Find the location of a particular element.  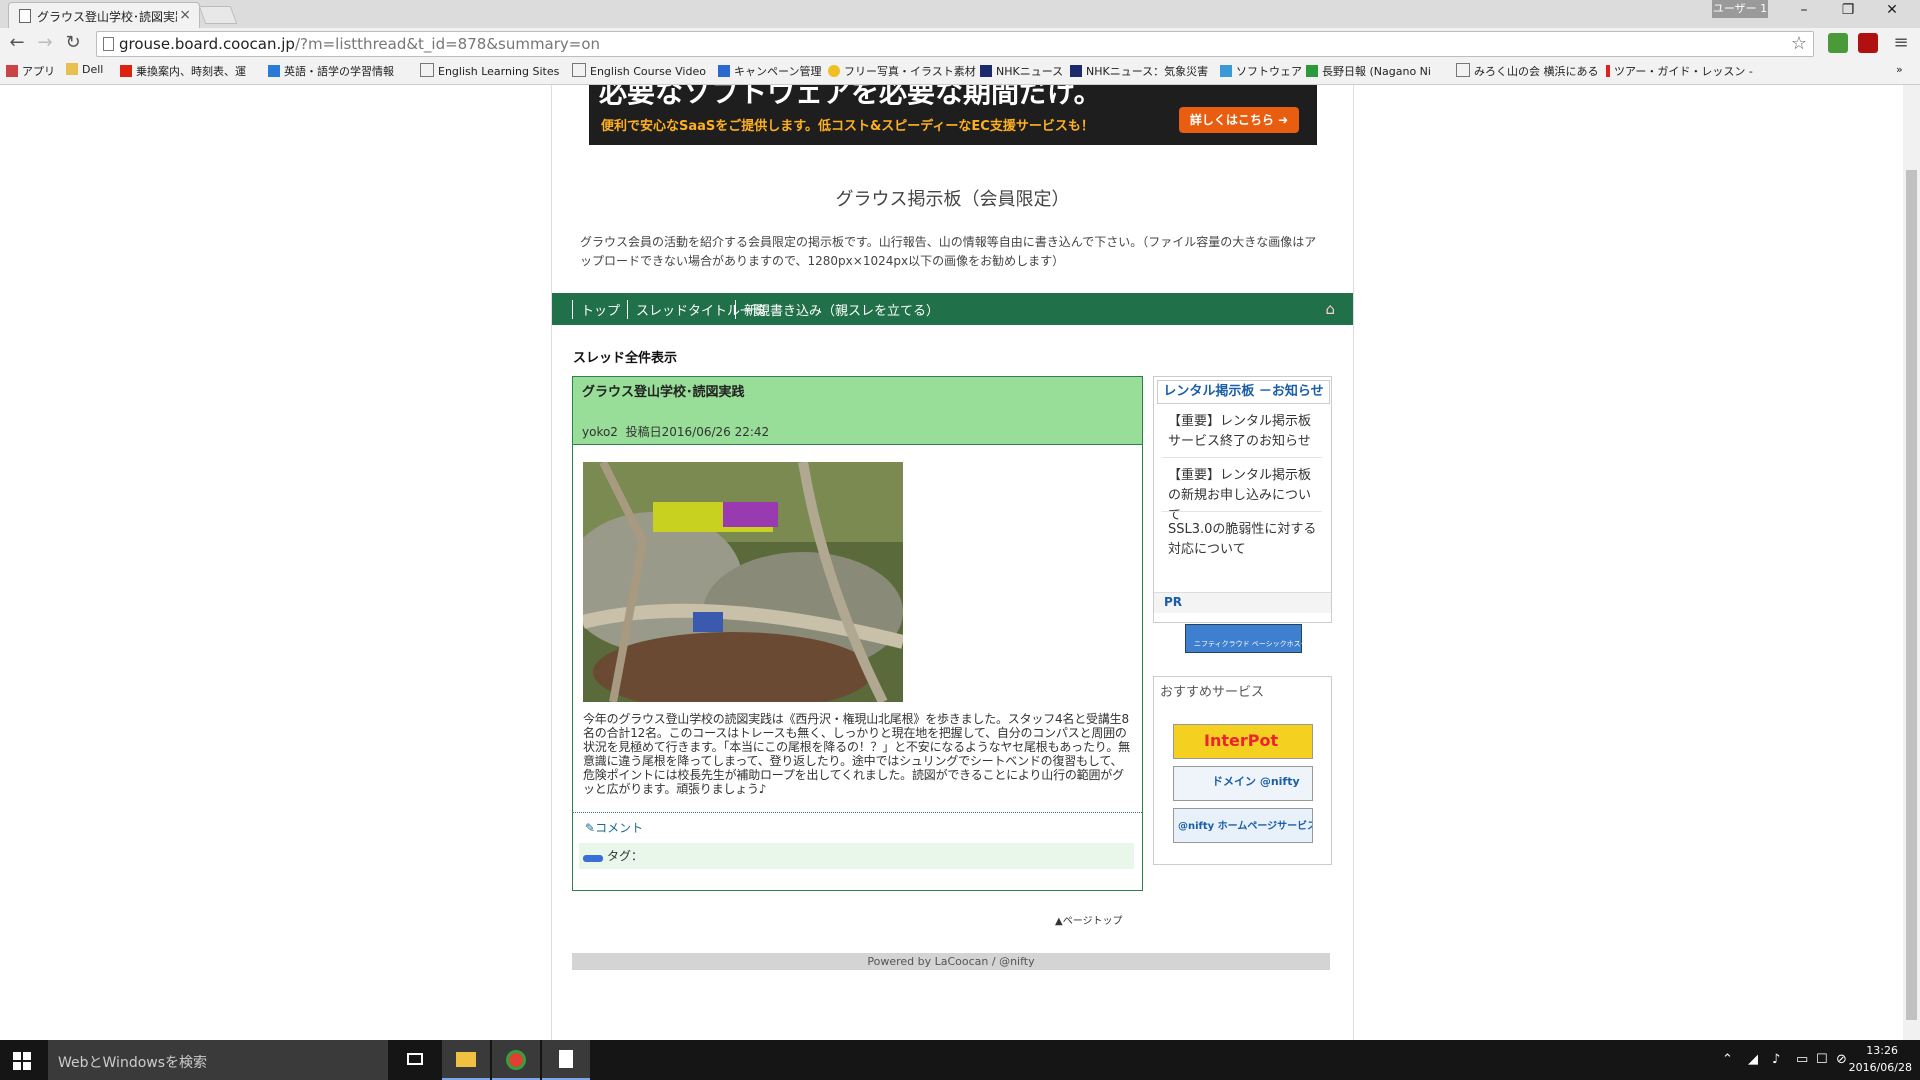

show-hidden-icons-icon: ⌃ is located at coordinates (1727, 1059).